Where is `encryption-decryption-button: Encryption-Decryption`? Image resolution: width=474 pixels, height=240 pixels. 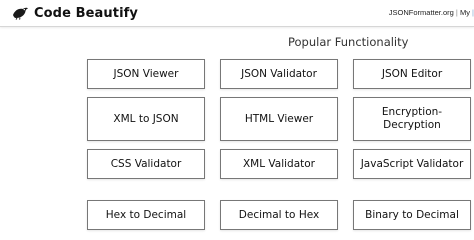 encryption-decryption-button: Encryption-Decryption is located at coordinates (412, 119).